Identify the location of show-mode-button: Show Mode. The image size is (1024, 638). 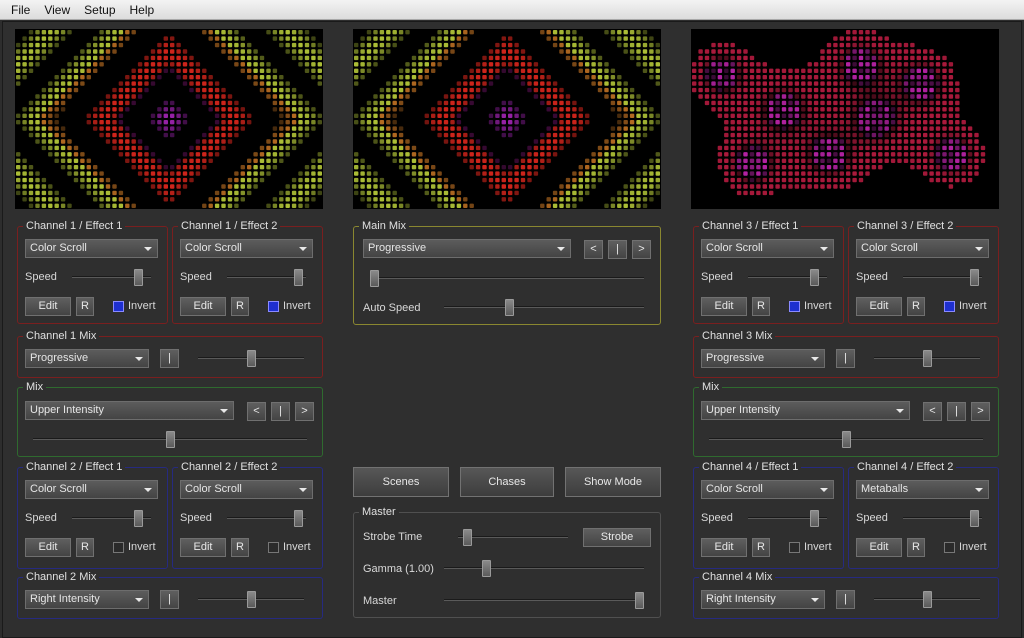
(613, 482).